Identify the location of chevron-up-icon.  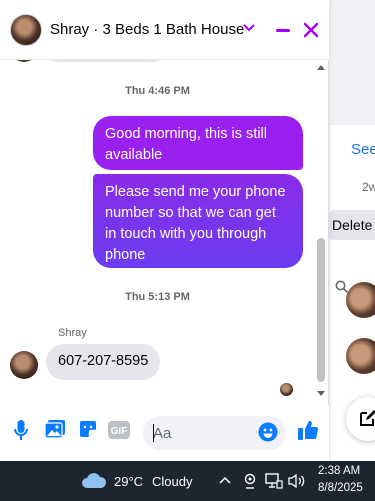
(225, 480).